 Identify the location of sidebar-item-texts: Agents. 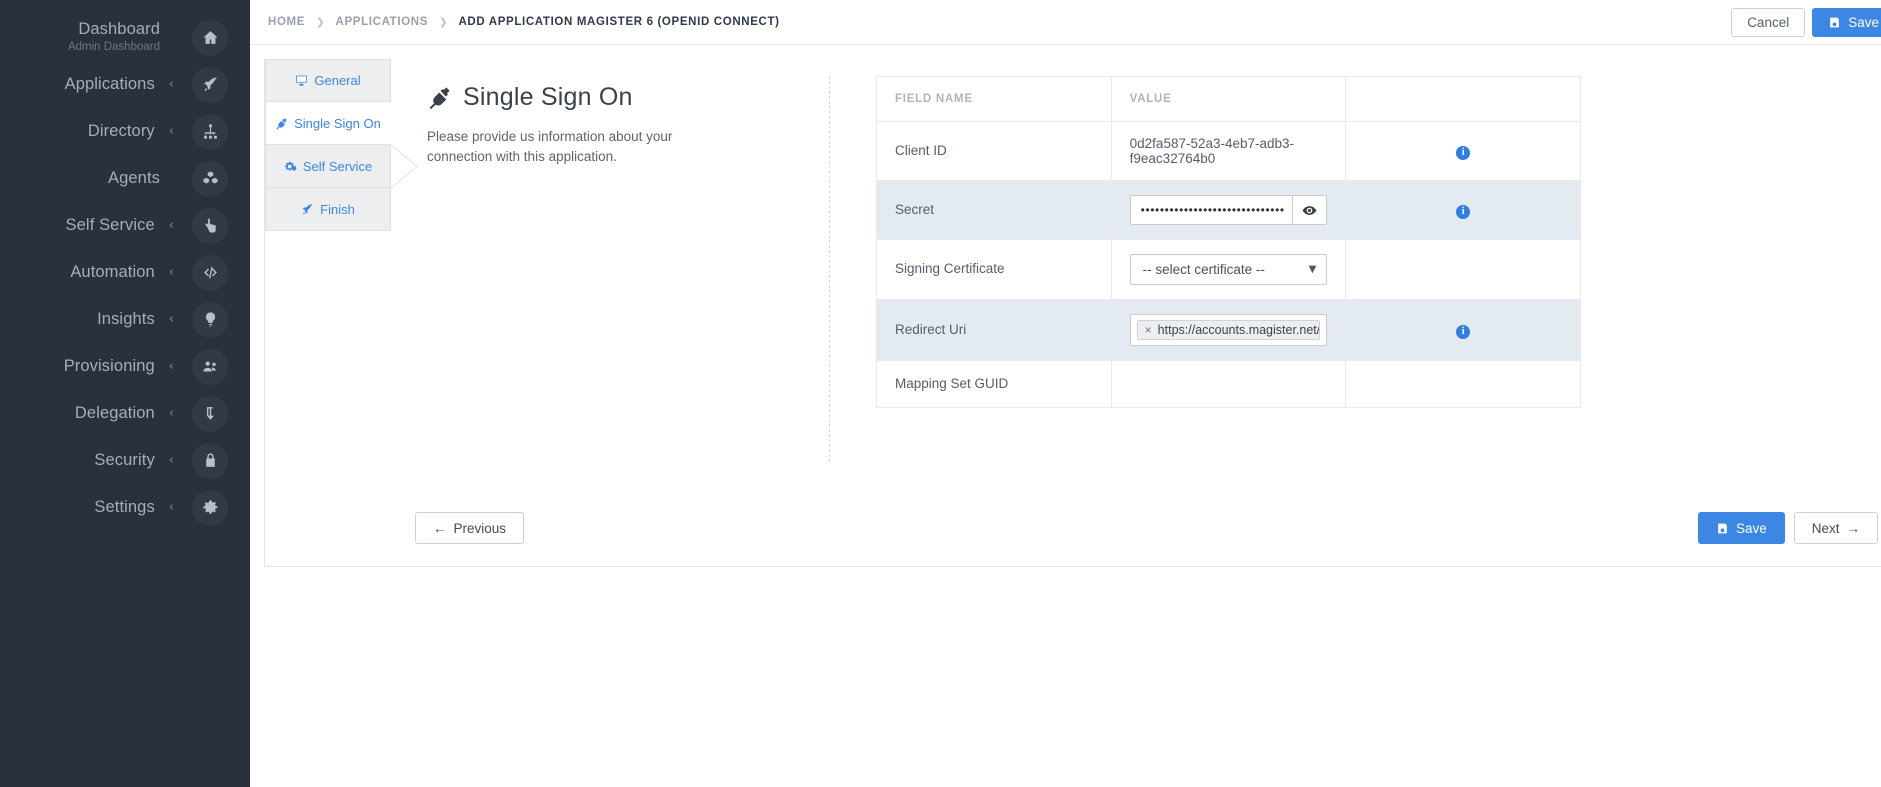
(141, 178).